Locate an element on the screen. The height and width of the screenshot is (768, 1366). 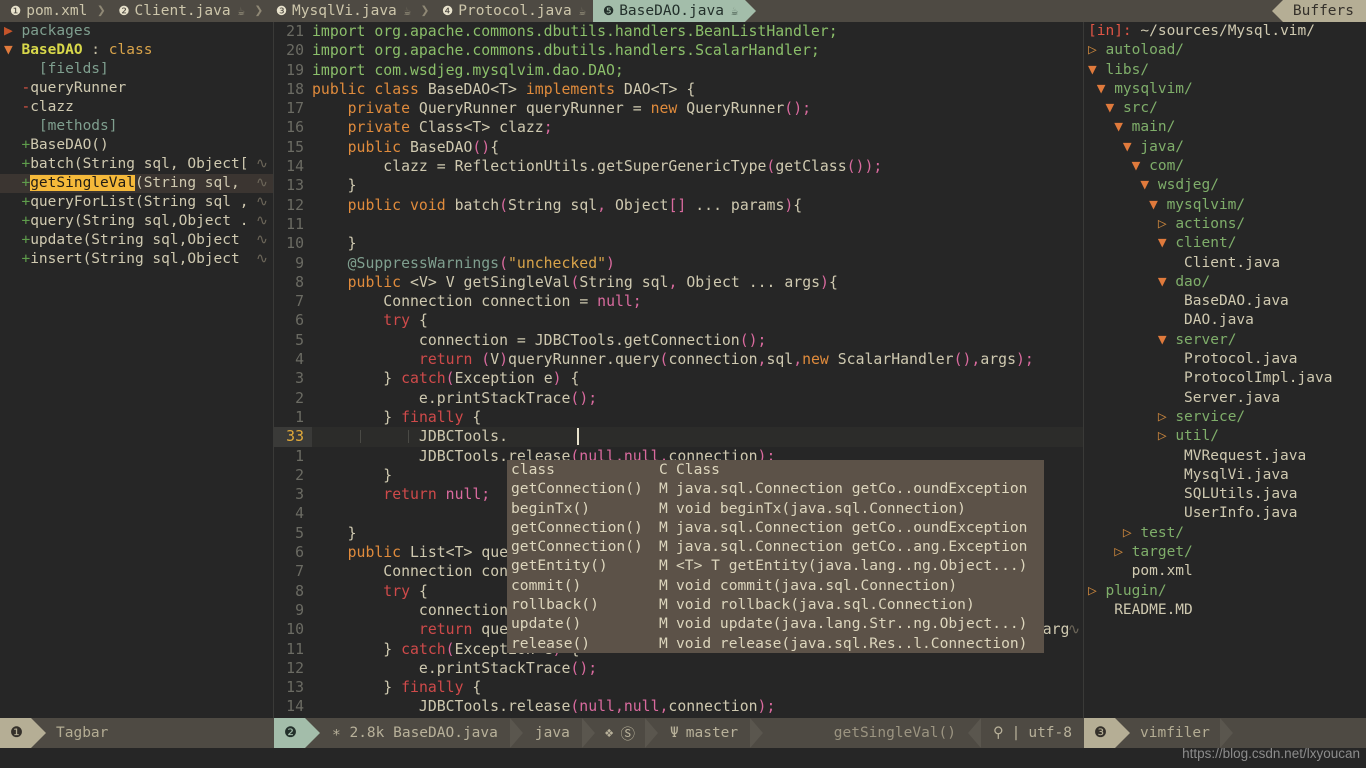
filetree-directory: wsdjeg/ is located at coordinates (1188, 185).